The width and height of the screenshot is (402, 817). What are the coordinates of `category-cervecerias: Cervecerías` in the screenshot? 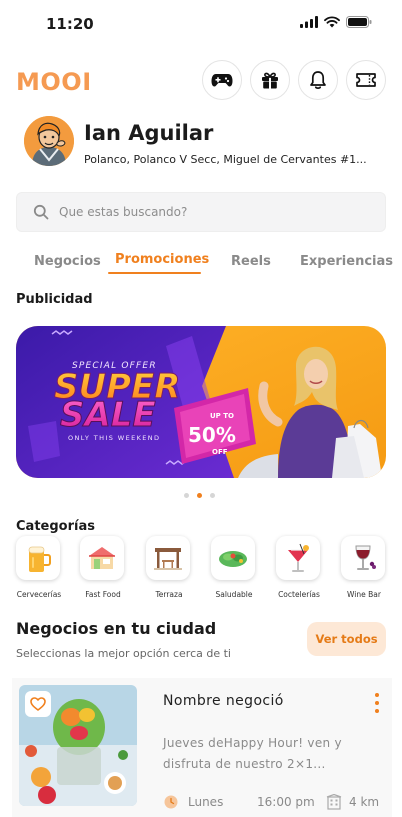 It's located at (39, 567).